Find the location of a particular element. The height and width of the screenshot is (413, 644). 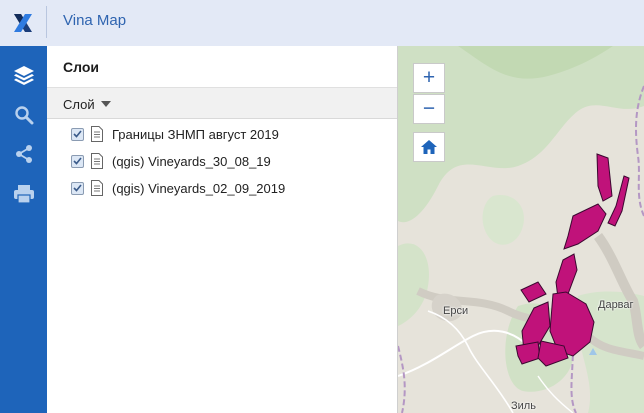

share-button is located at coordinates (23, 154).